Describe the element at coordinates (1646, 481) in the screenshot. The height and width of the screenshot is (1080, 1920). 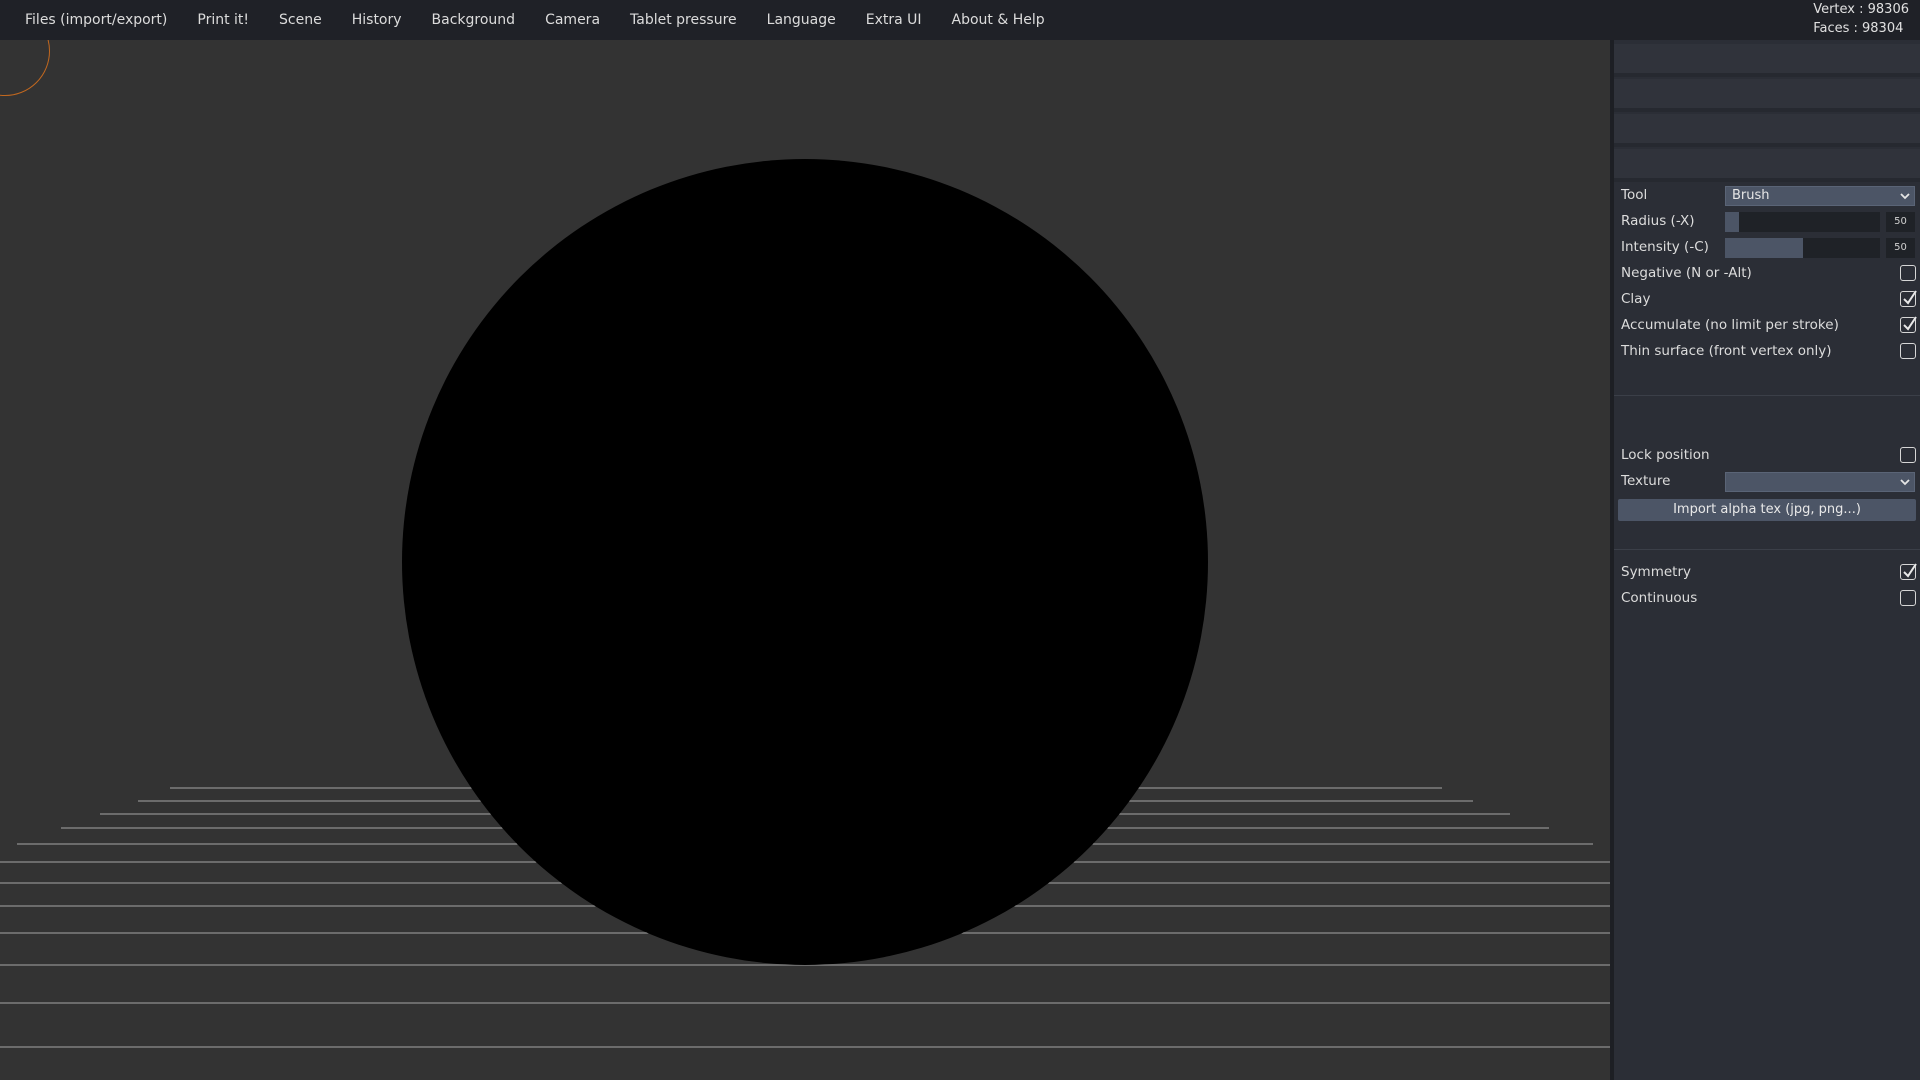
I see `texture-label: Texture` at that location.